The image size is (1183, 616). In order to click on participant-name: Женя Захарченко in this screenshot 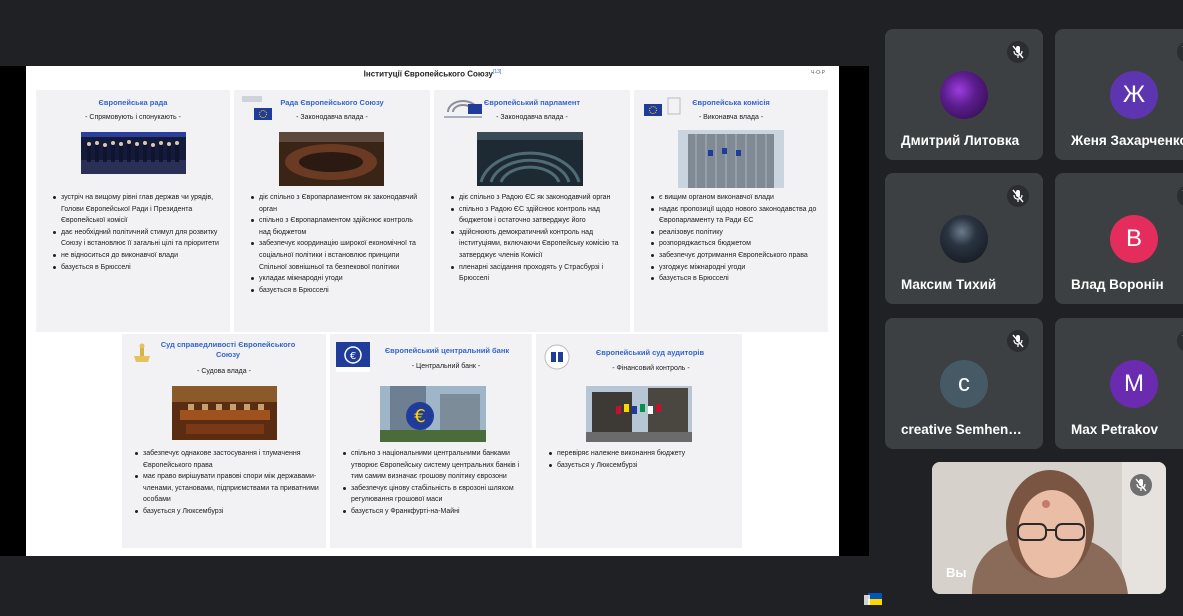, I will do `click(1127, 140)`.